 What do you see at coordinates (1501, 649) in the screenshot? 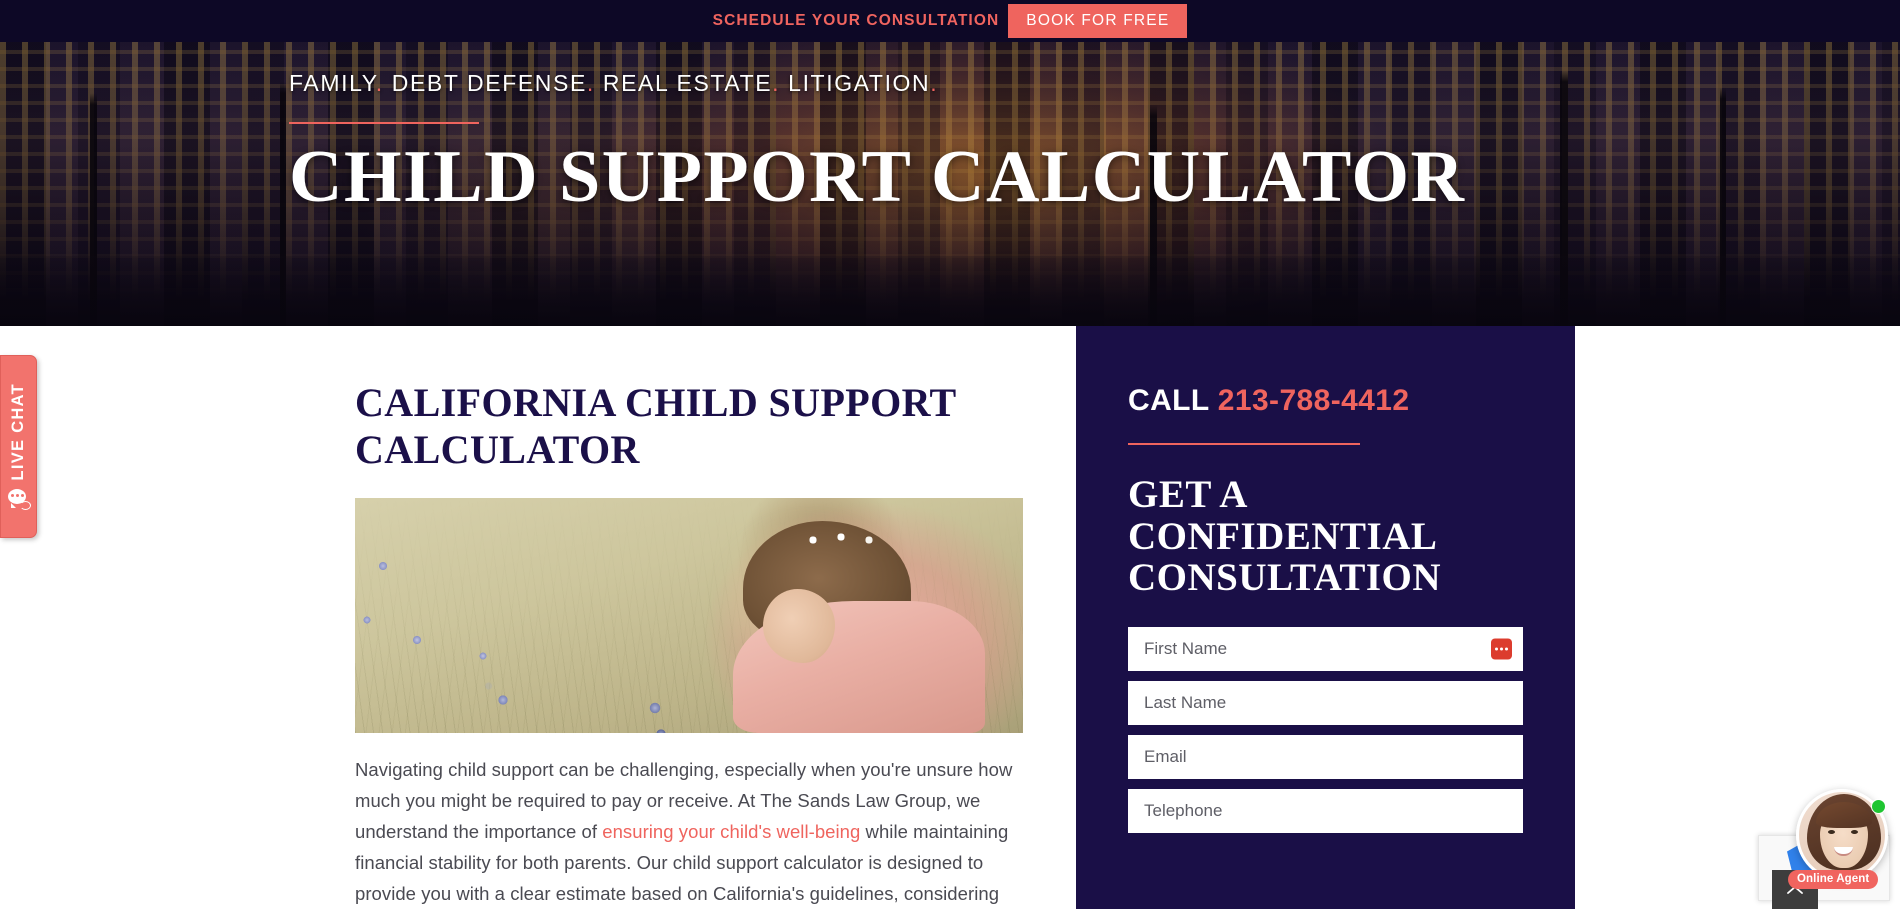
I see `autofill-dots-icon` at bounding box center [1501, 649].